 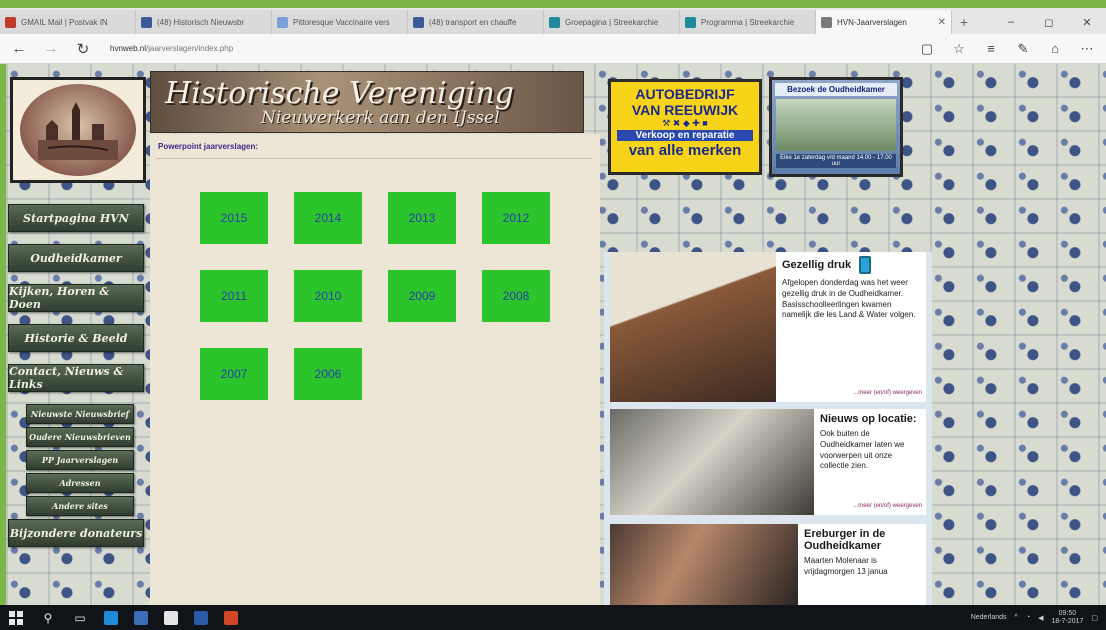 I want to click on browser-tab: (48) transport en chauffe, so click(x=476, y=22).